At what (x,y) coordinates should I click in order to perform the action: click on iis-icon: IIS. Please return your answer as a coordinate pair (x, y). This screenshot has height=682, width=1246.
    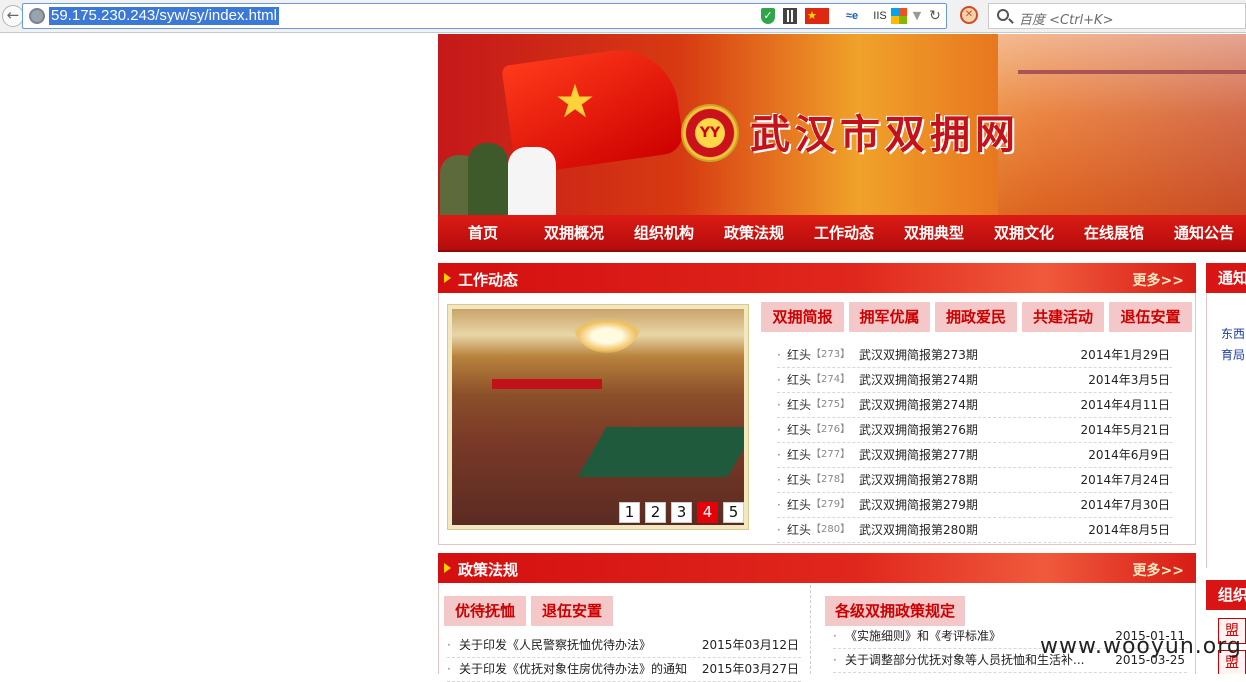
    Looking at the image, I should click on (880, 16).